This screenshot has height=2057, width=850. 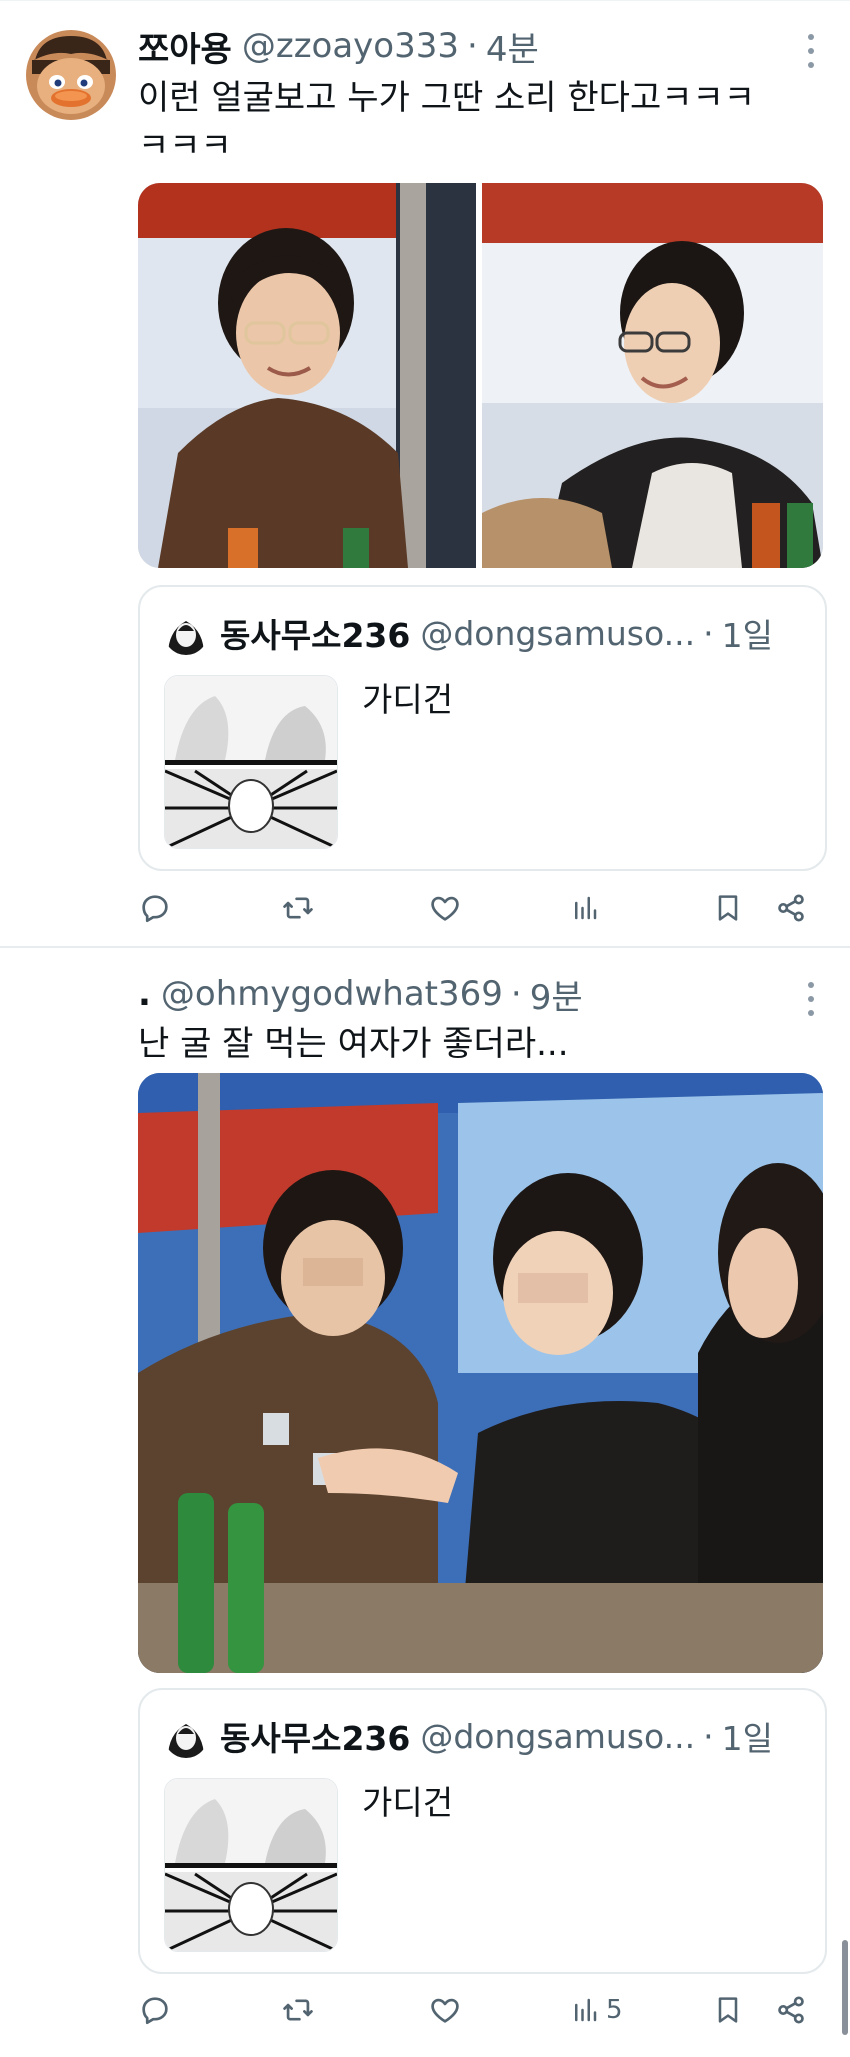 I want to click on tweet-actions, so click(x=480, y=908).